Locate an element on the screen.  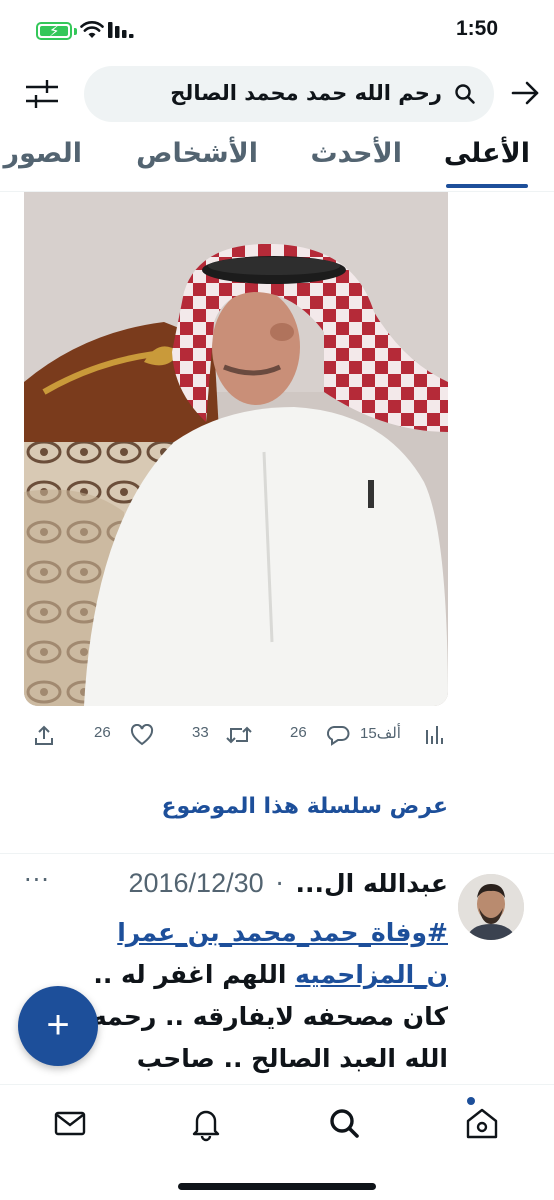
home-indicator is located at coordinates (277, 1186).